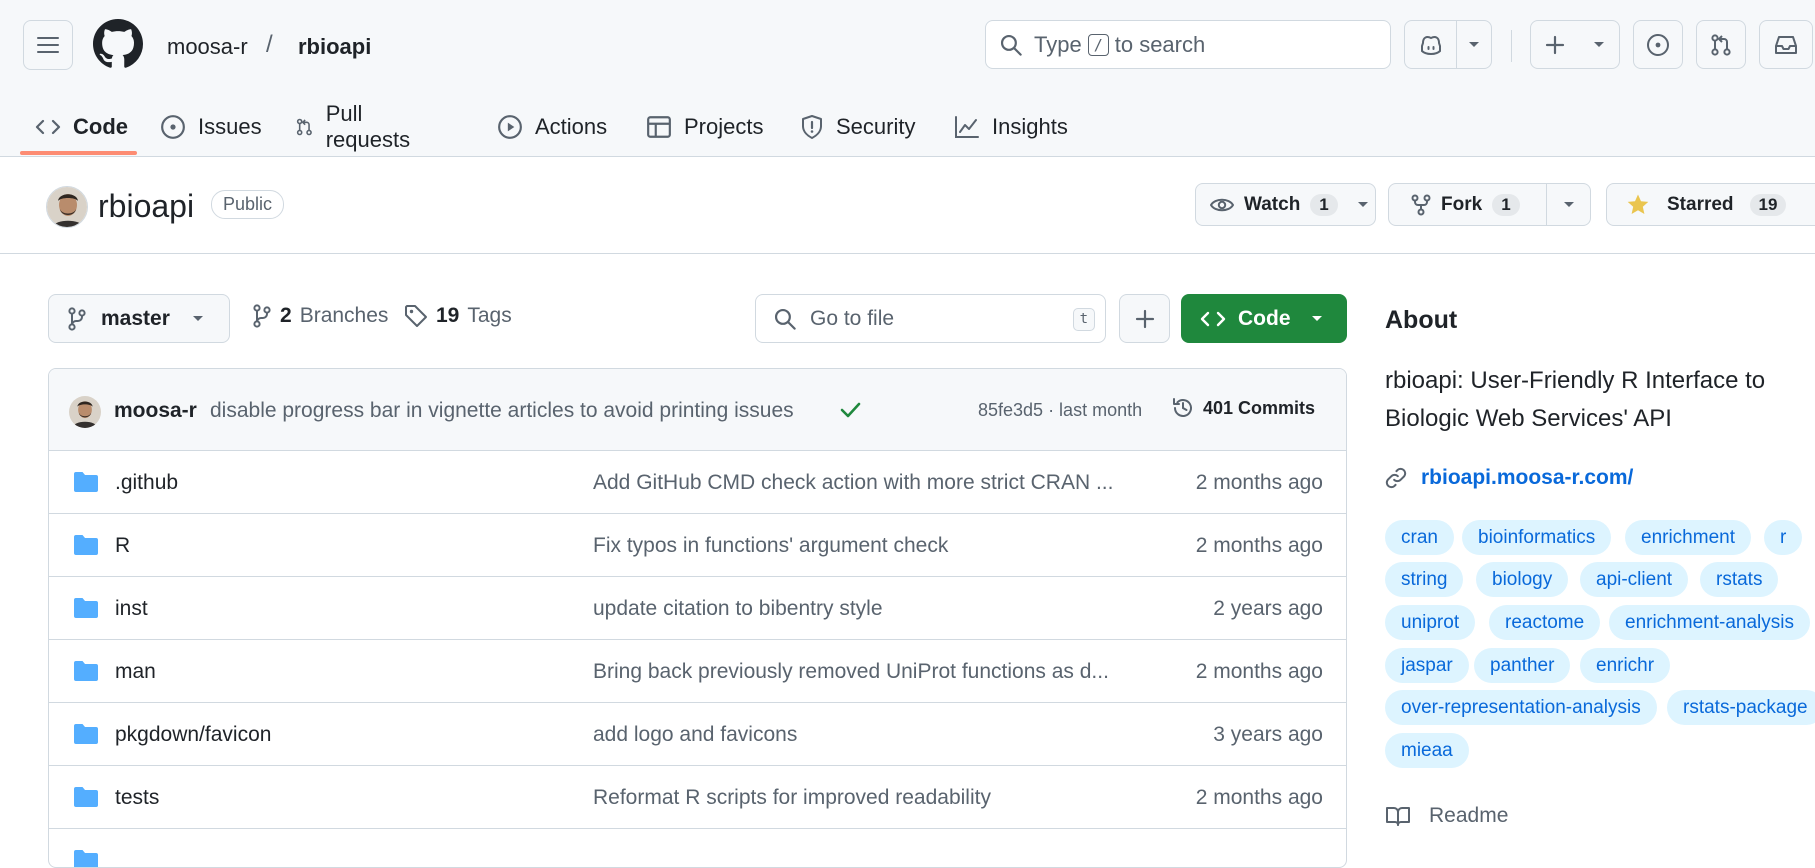  What do you see at coordinates (85, 412) in the screenshot?
I see `commit-author-avatar` at bounding box center [85, 412].